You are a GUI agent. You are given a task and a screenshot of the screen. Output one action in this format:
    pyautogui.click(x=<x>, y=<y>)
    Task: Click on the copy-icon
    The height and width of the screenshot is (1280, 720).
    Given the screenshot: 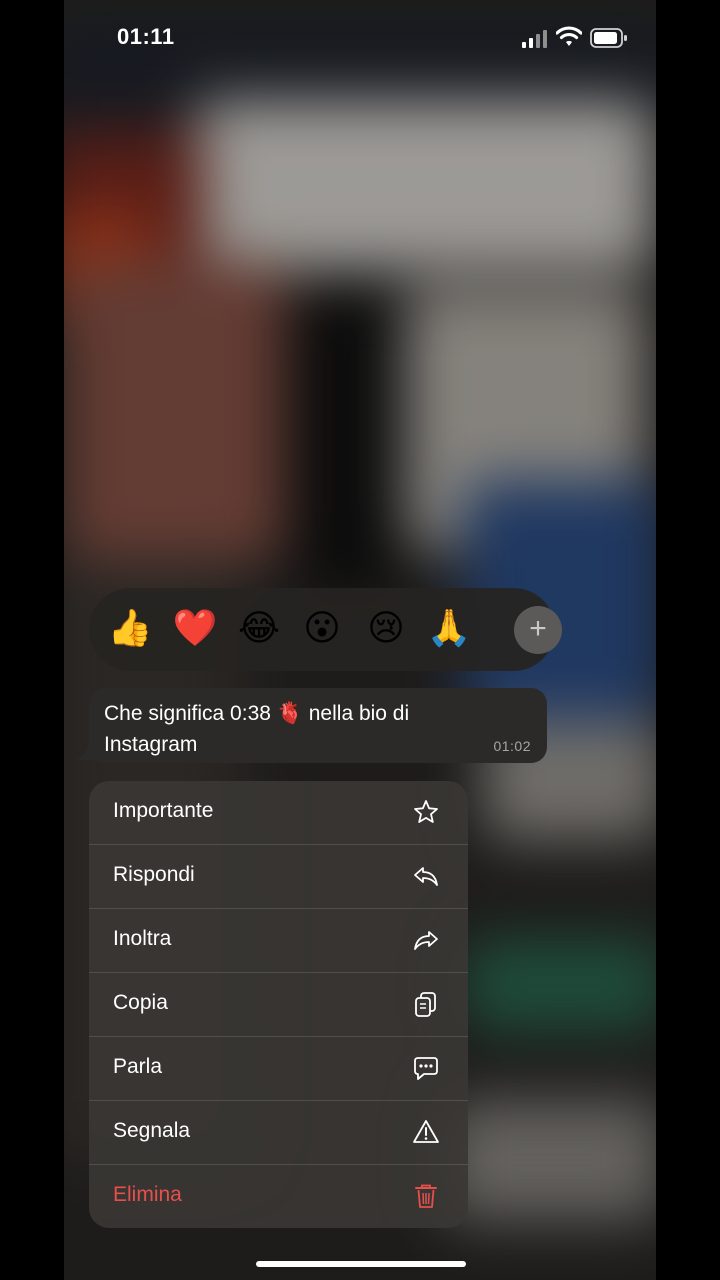 What is the action you would take?
    pyautogui.click(x=425, y=1004)
    